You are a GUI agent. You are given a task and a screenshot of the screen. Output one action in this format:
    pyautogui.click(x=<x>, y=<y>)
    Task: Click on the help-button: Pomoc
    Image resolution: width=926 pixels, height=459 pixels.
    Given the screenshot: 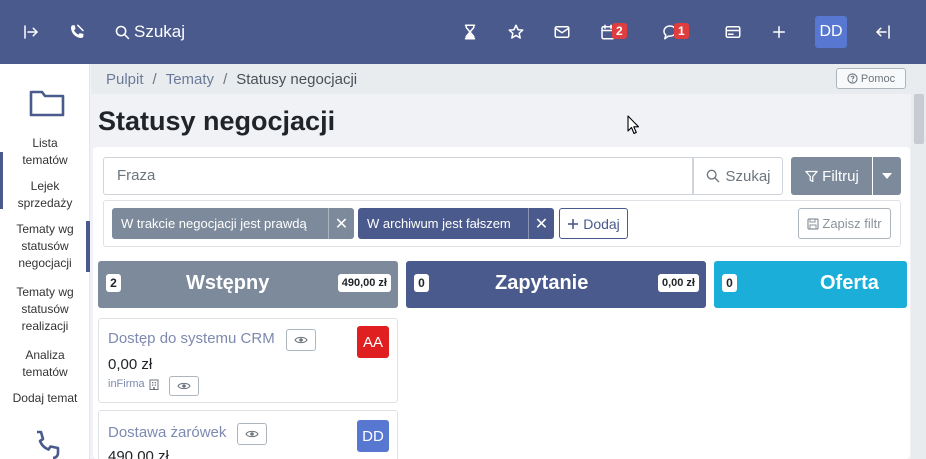 What is the action you would take?
    pyautogui.click(x=871, y=78)
    